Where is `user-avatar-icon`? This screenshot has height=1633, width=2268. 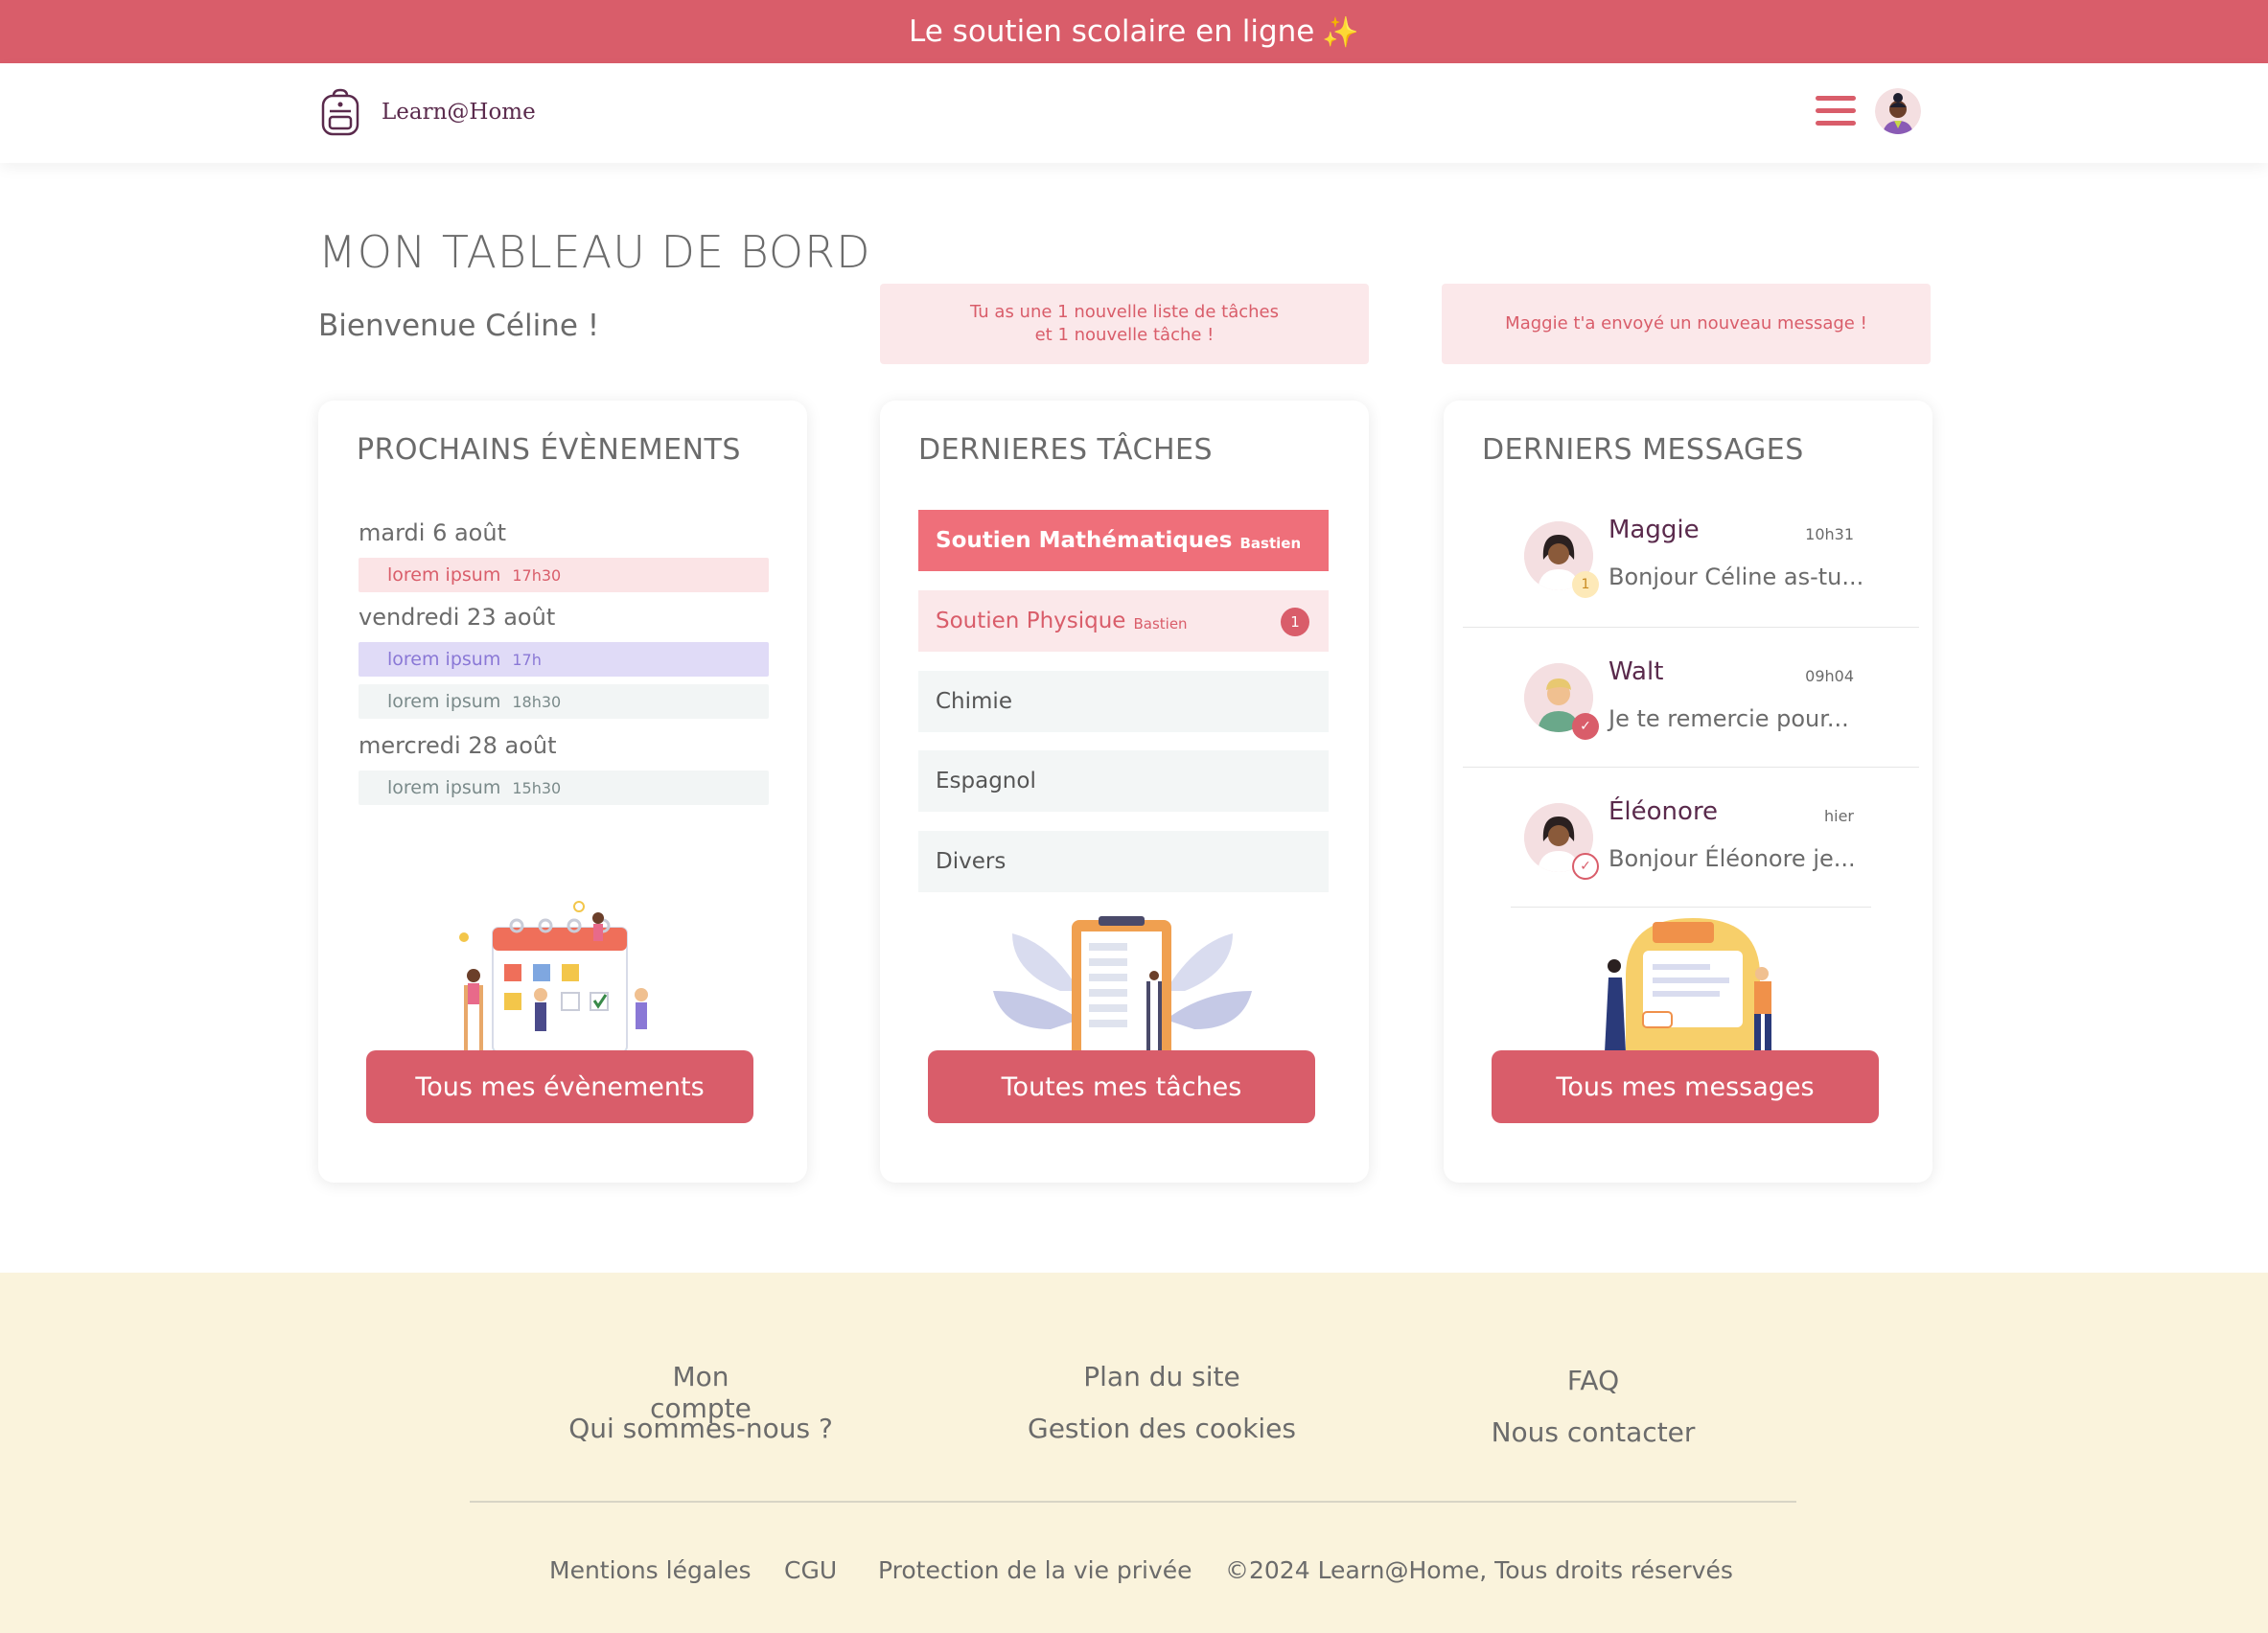 user-avatar-icon is located at coordinates (1898, 111).